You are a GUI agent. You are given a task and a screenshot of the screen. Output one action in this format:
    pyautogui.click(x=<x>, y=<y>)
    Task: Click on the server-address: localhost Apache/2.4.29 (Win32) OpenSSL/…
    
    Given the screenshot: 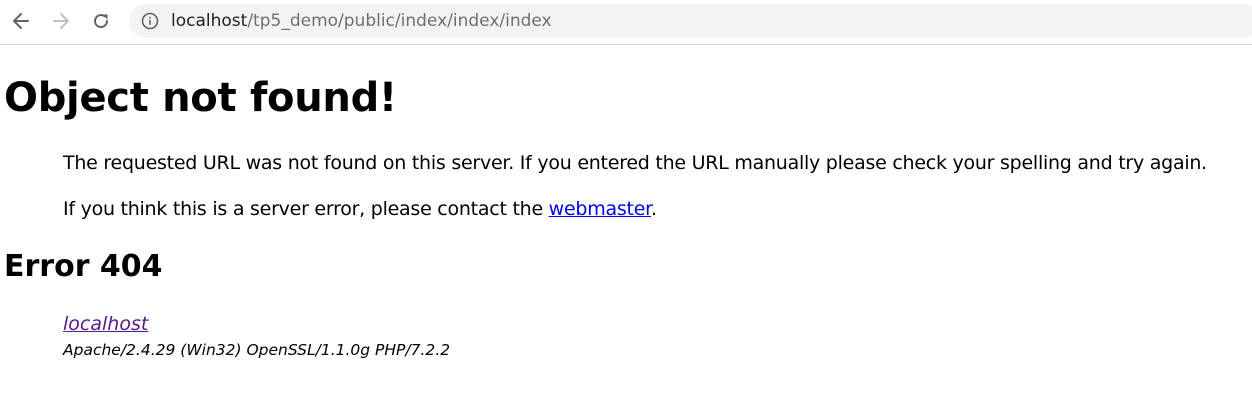 What is the action you would take?
    pyautogui.click(x=256, y=336)
    